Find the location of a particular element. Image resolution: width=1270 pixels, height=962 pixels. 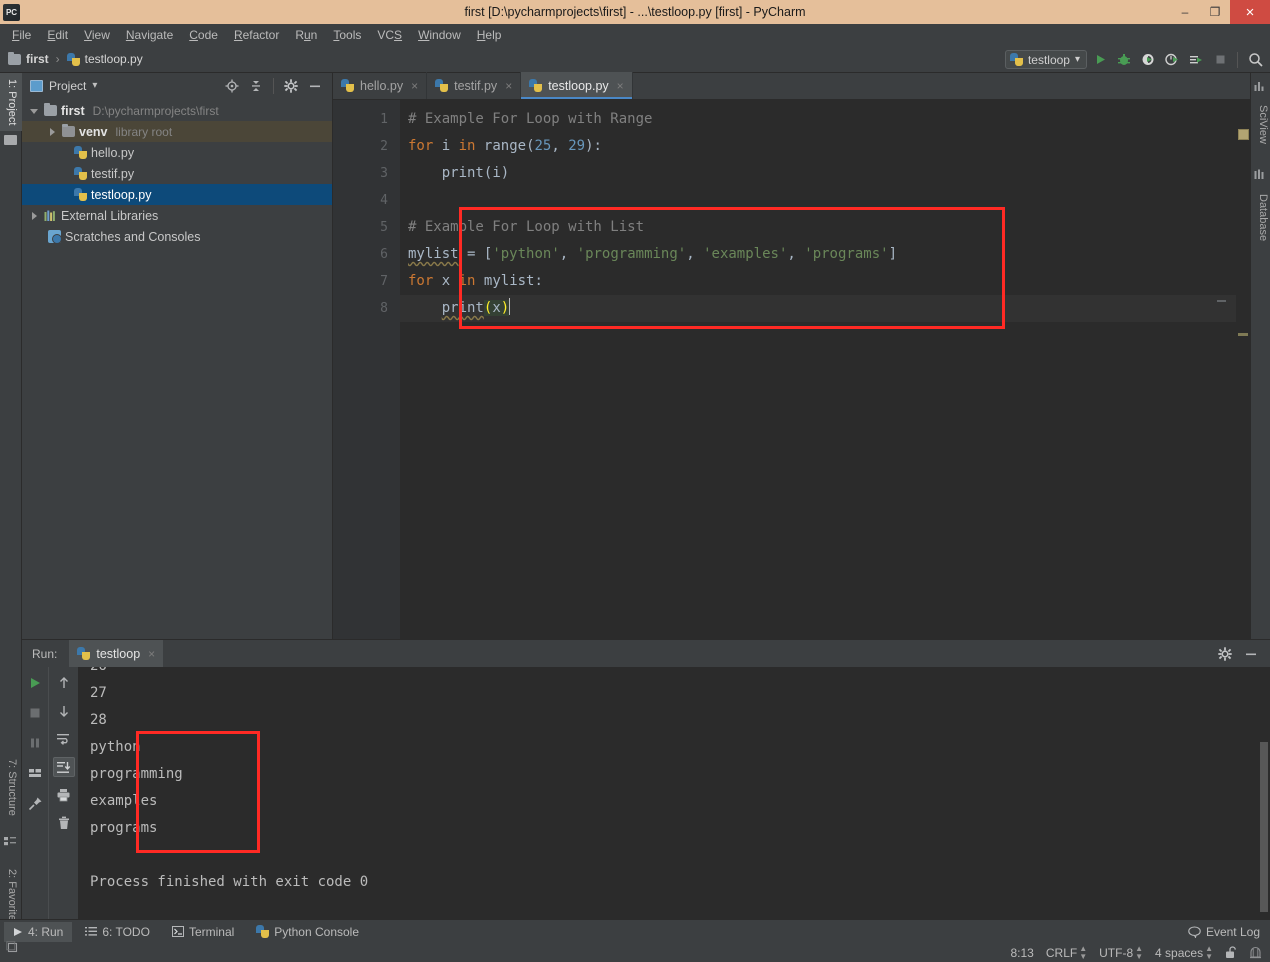

tree-row-venv: venv library root is located at coordinates (177, 131).